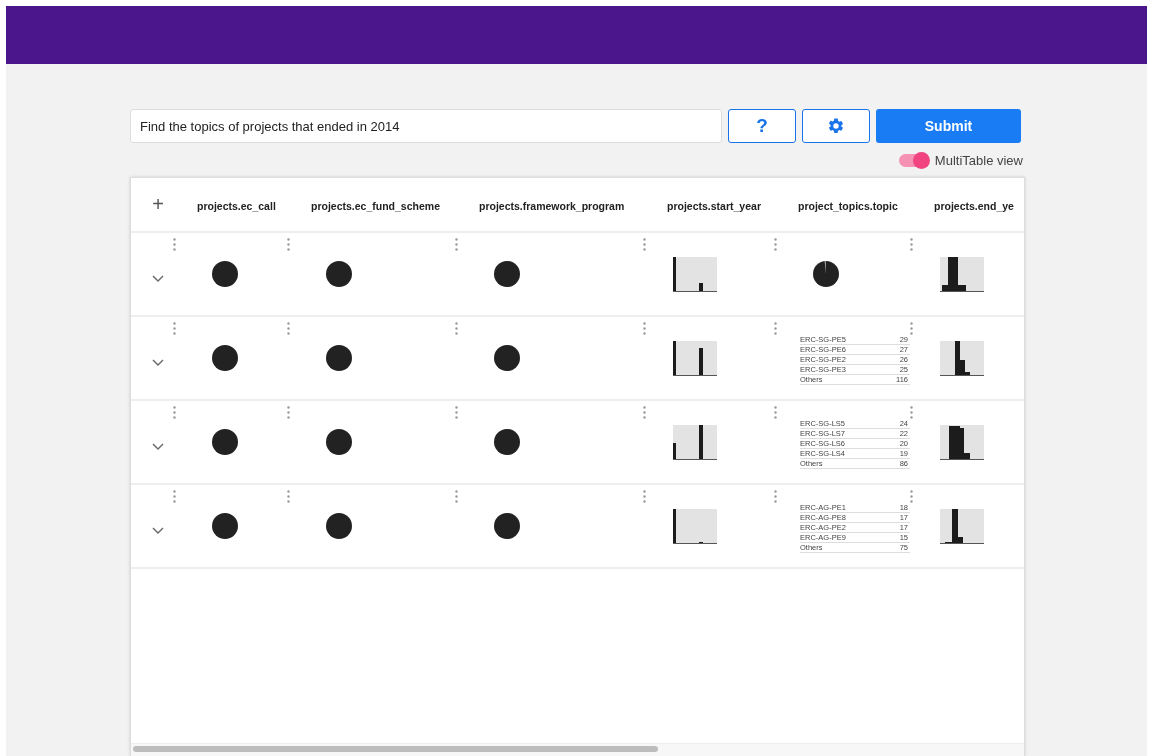 The image size is (1153, 756). Describe the element at coordinates (848, 205) in the screenshot. I see `column-header: project_topics.topic` at that location.